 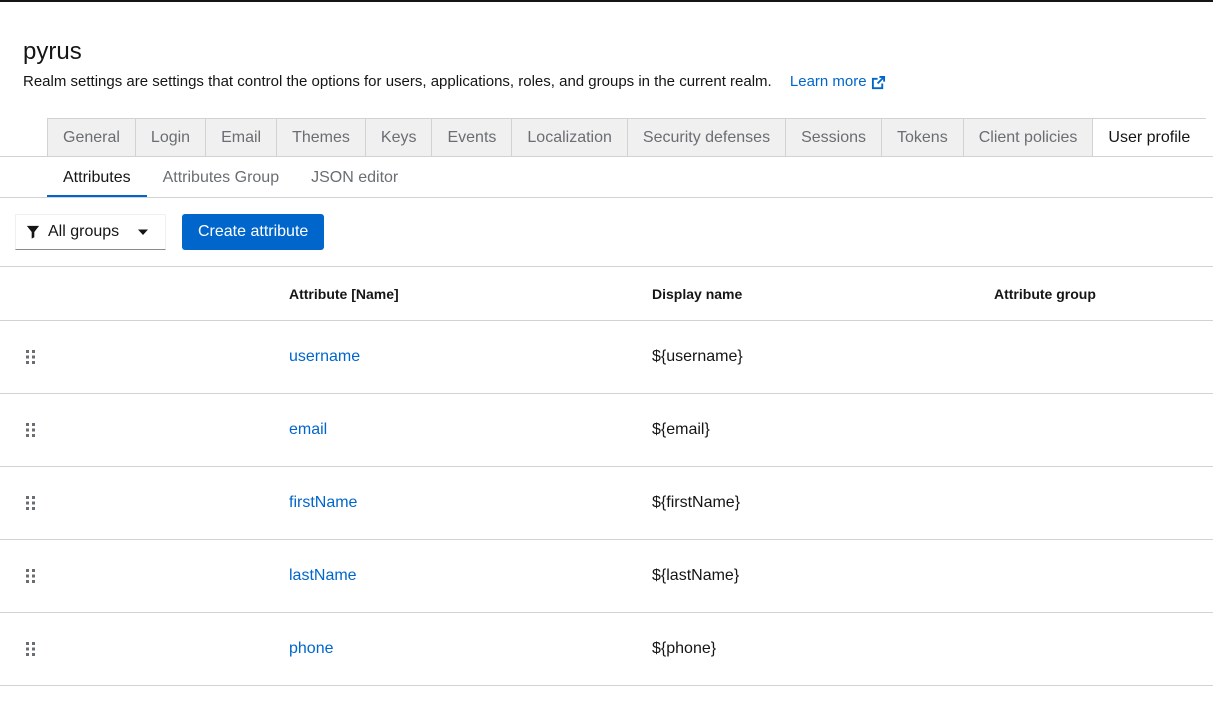 I want to click on external-link-icon, so click(x=878, y=82).